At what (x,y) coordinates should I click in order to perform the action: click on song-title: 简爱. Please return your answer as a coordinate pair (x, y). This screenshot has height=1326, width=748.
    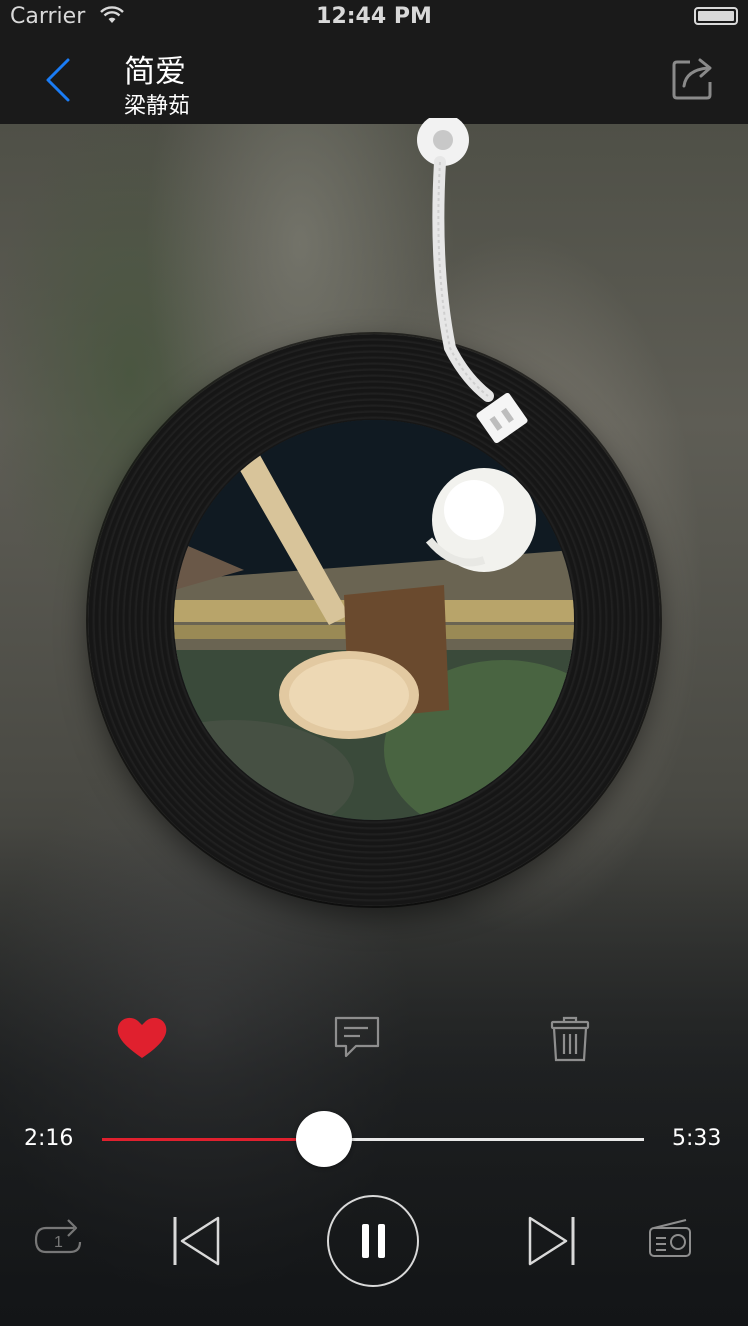
    Looking at the image, I should click on (155, 72).